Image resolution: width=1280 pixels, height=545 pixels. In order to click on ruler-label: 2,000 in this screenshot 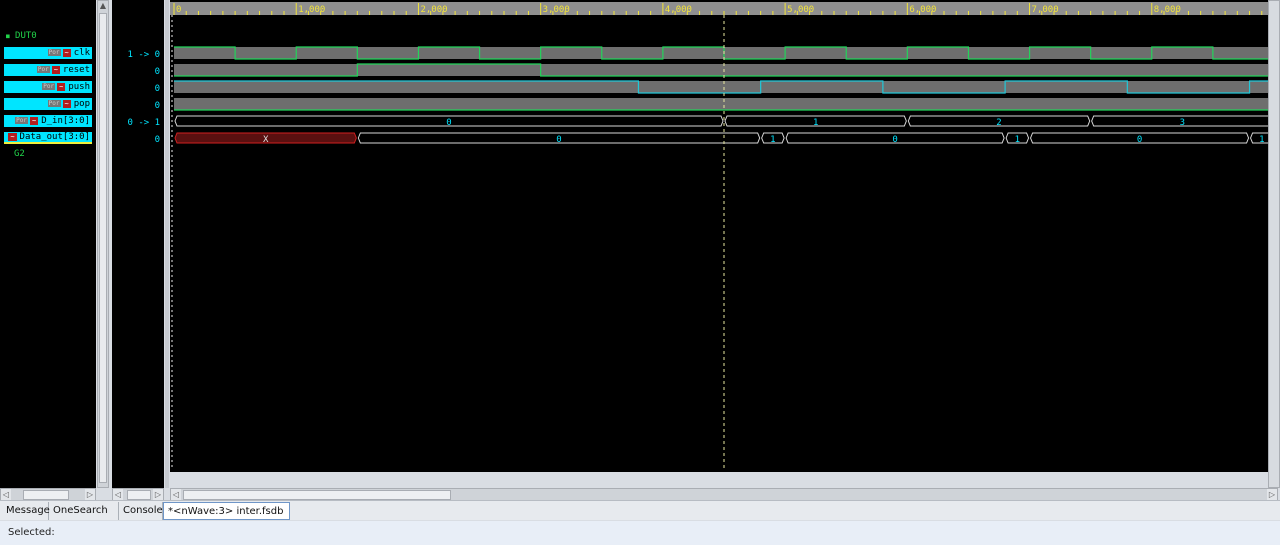, I will do `click(433, 10)`.